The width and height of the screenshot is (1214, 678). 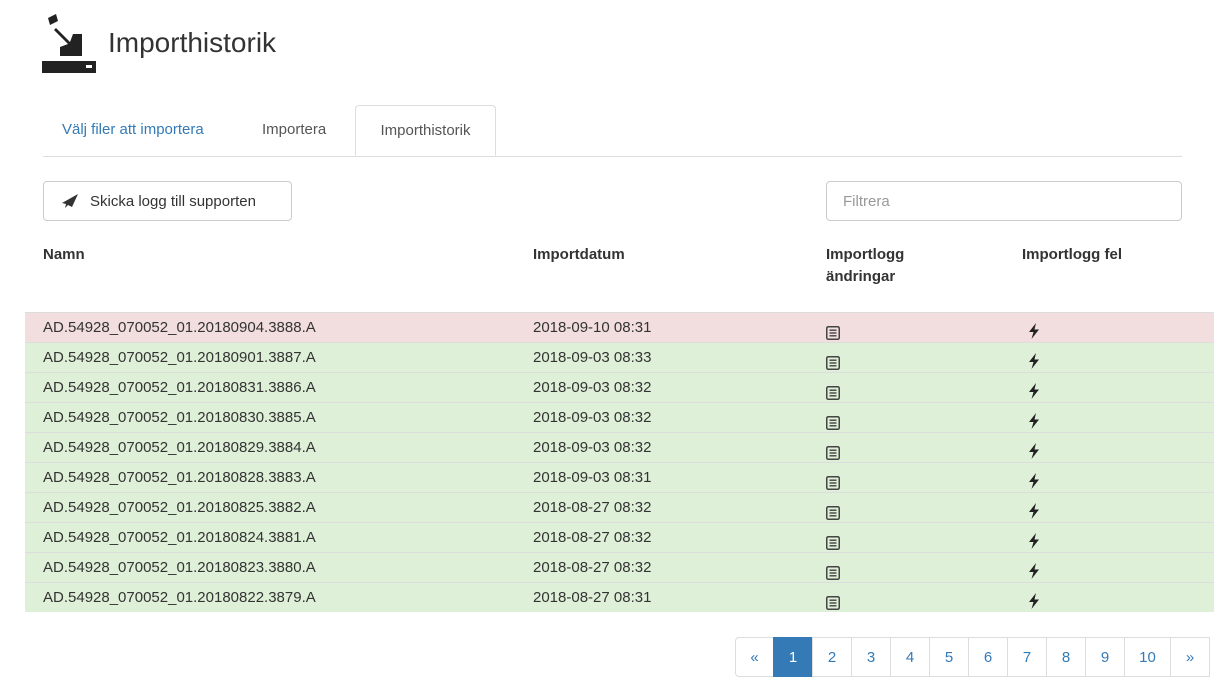 I want to click on page-link: 5, so click(x=949, y=657).